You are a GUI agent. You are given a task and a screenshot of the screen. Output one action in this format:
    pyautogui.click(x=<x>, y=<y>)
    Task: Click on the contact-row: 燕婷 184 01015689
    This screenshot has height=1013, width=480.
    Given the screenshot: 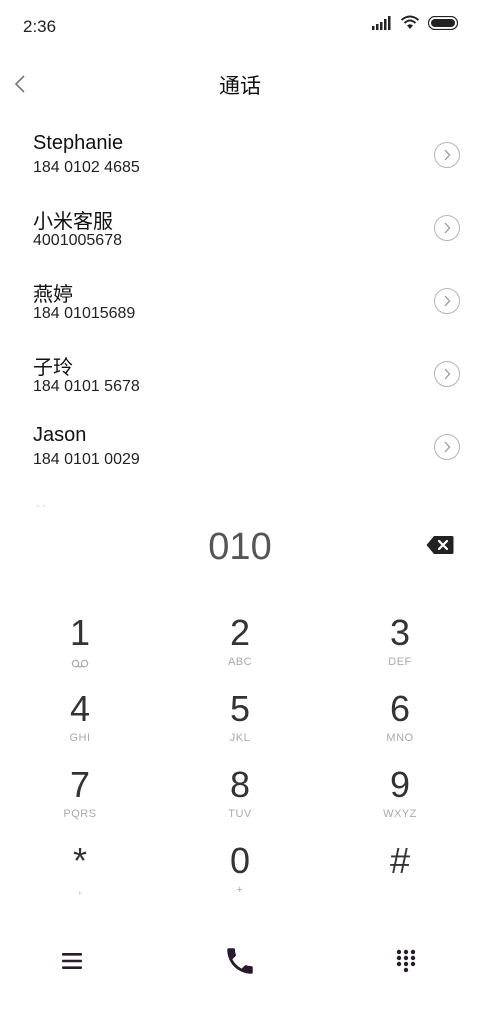 What is the action you would take?
    pyautogui.click(x=240, y=300)
    